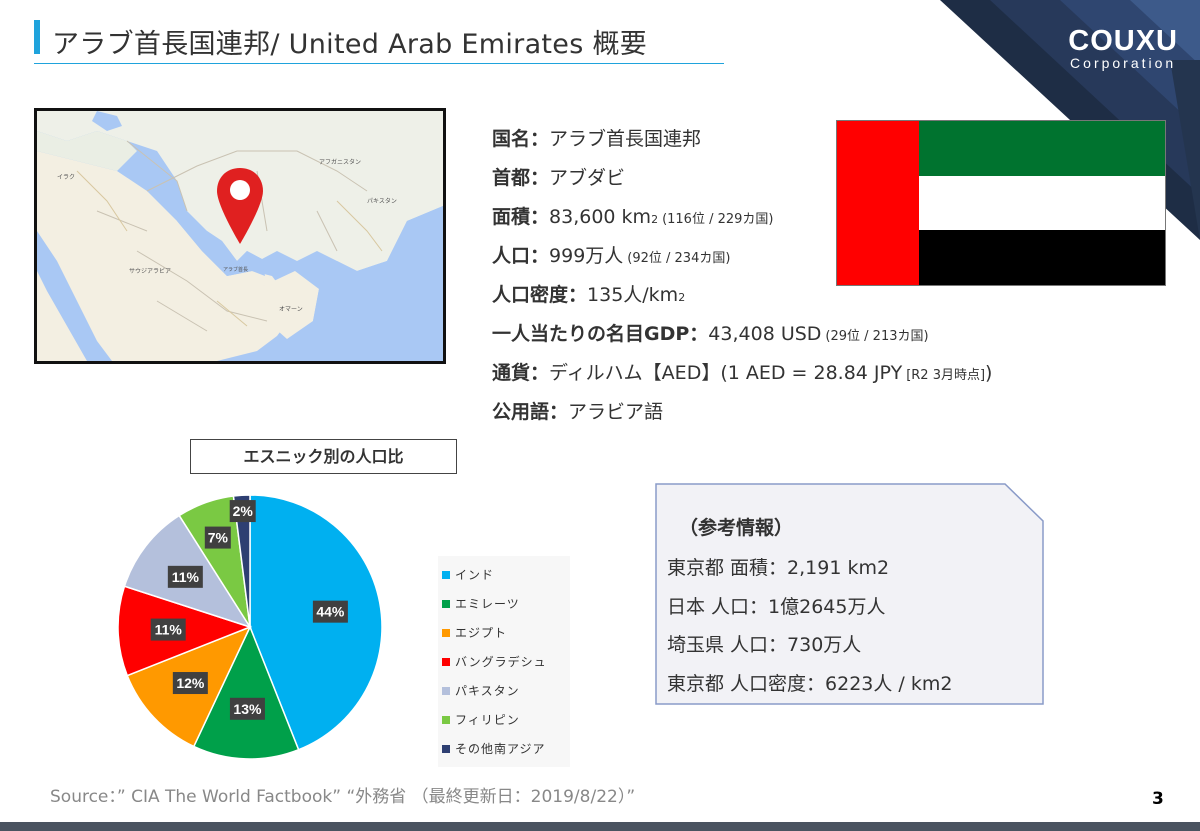 The image size is (1200, 831). Describe the element at coordinates (1042, 257) in the screenshot. I see `flag-black-band` at that location.